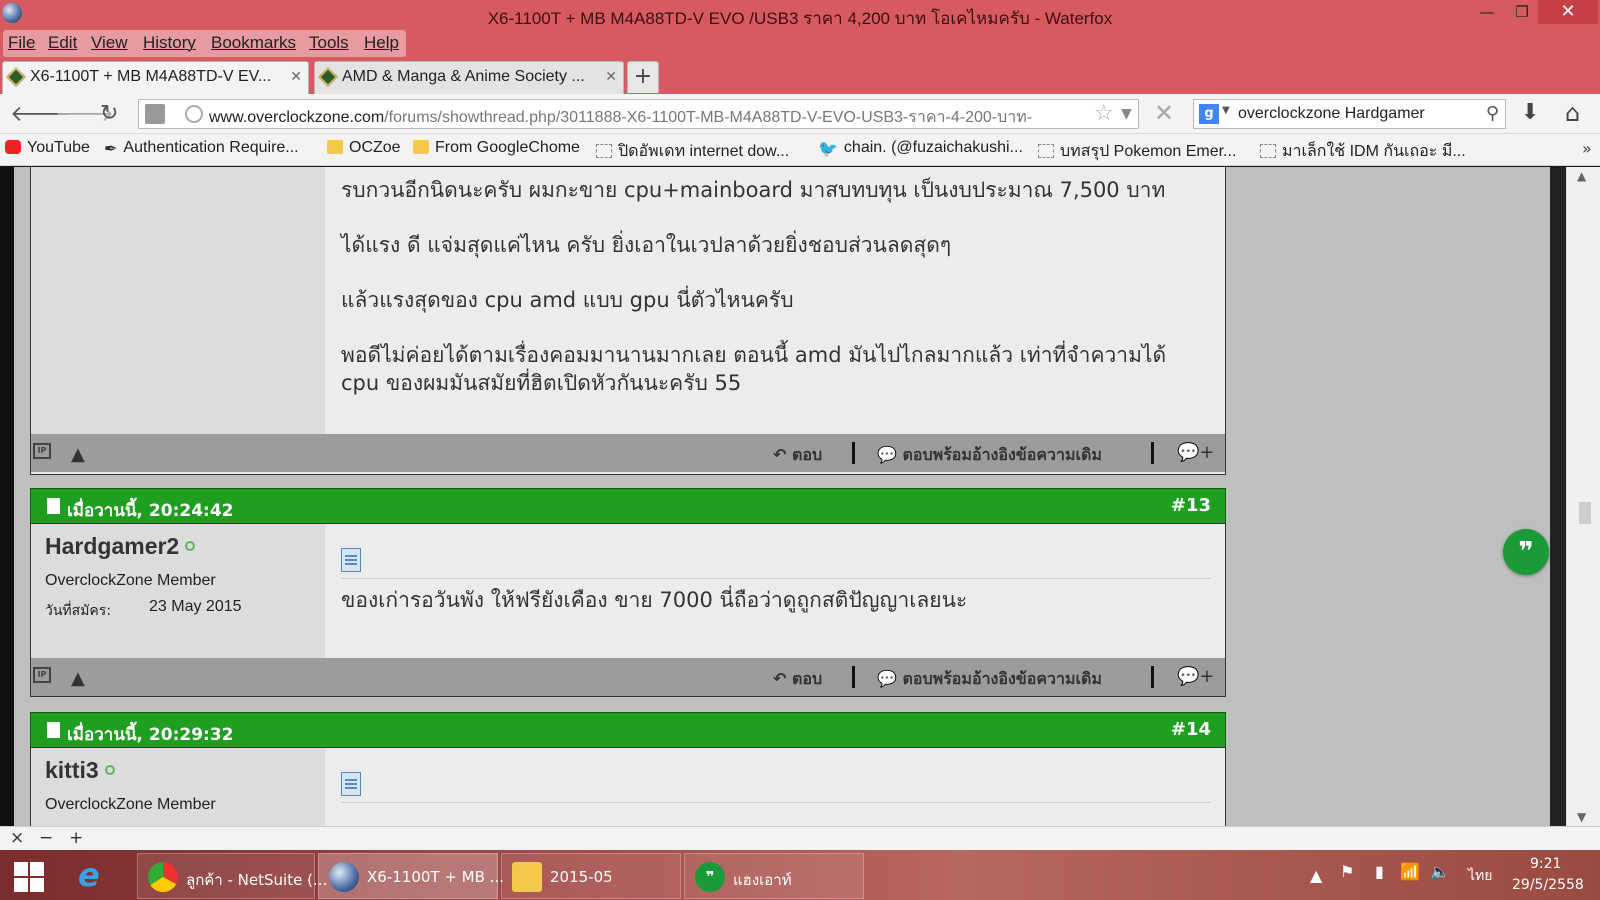 This screenshot has width=1600, height=900. I want to click on bookmark-youtube: YouTube, so click(47, 148).